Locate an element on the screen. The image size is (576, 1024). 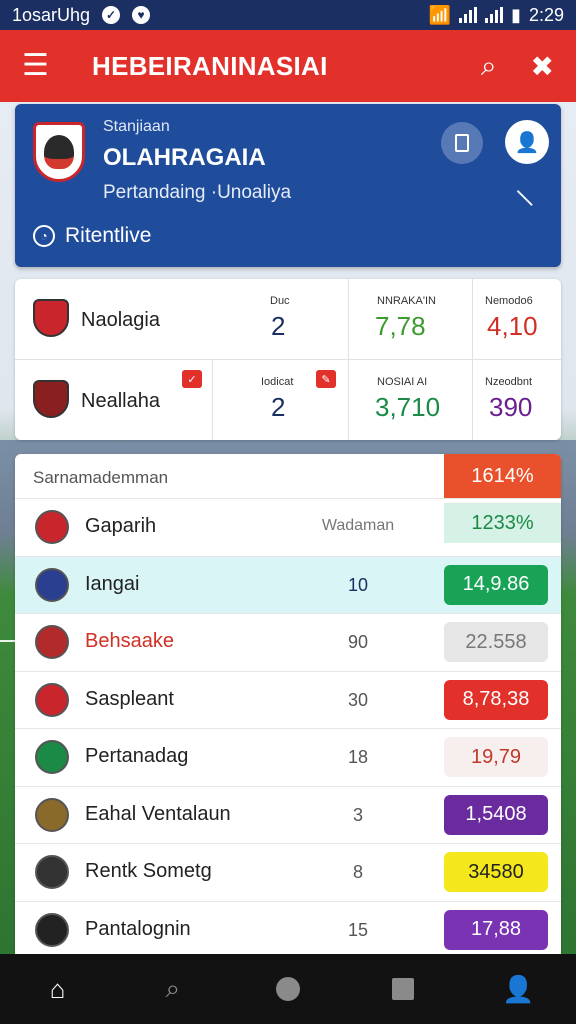
profile-nav-icon: 👤 is located at coordinates (518, 989).